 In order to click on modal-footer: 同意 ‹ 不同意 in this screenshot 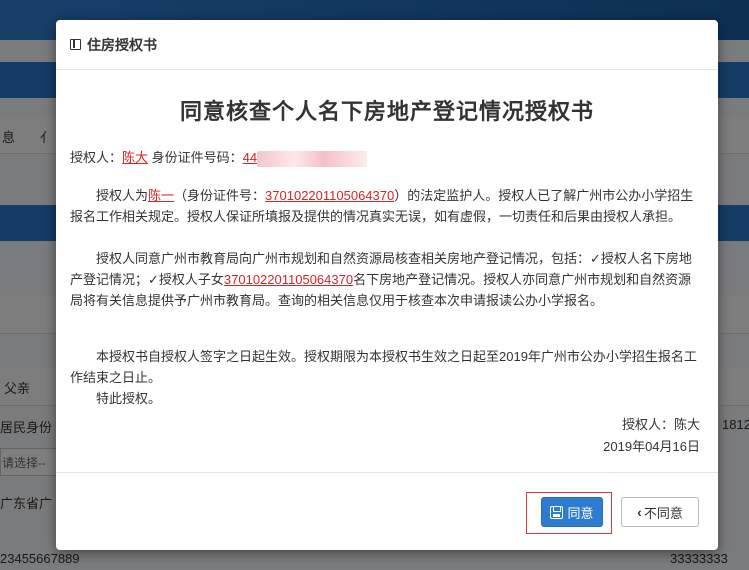, I will do `click(387, 511)`.